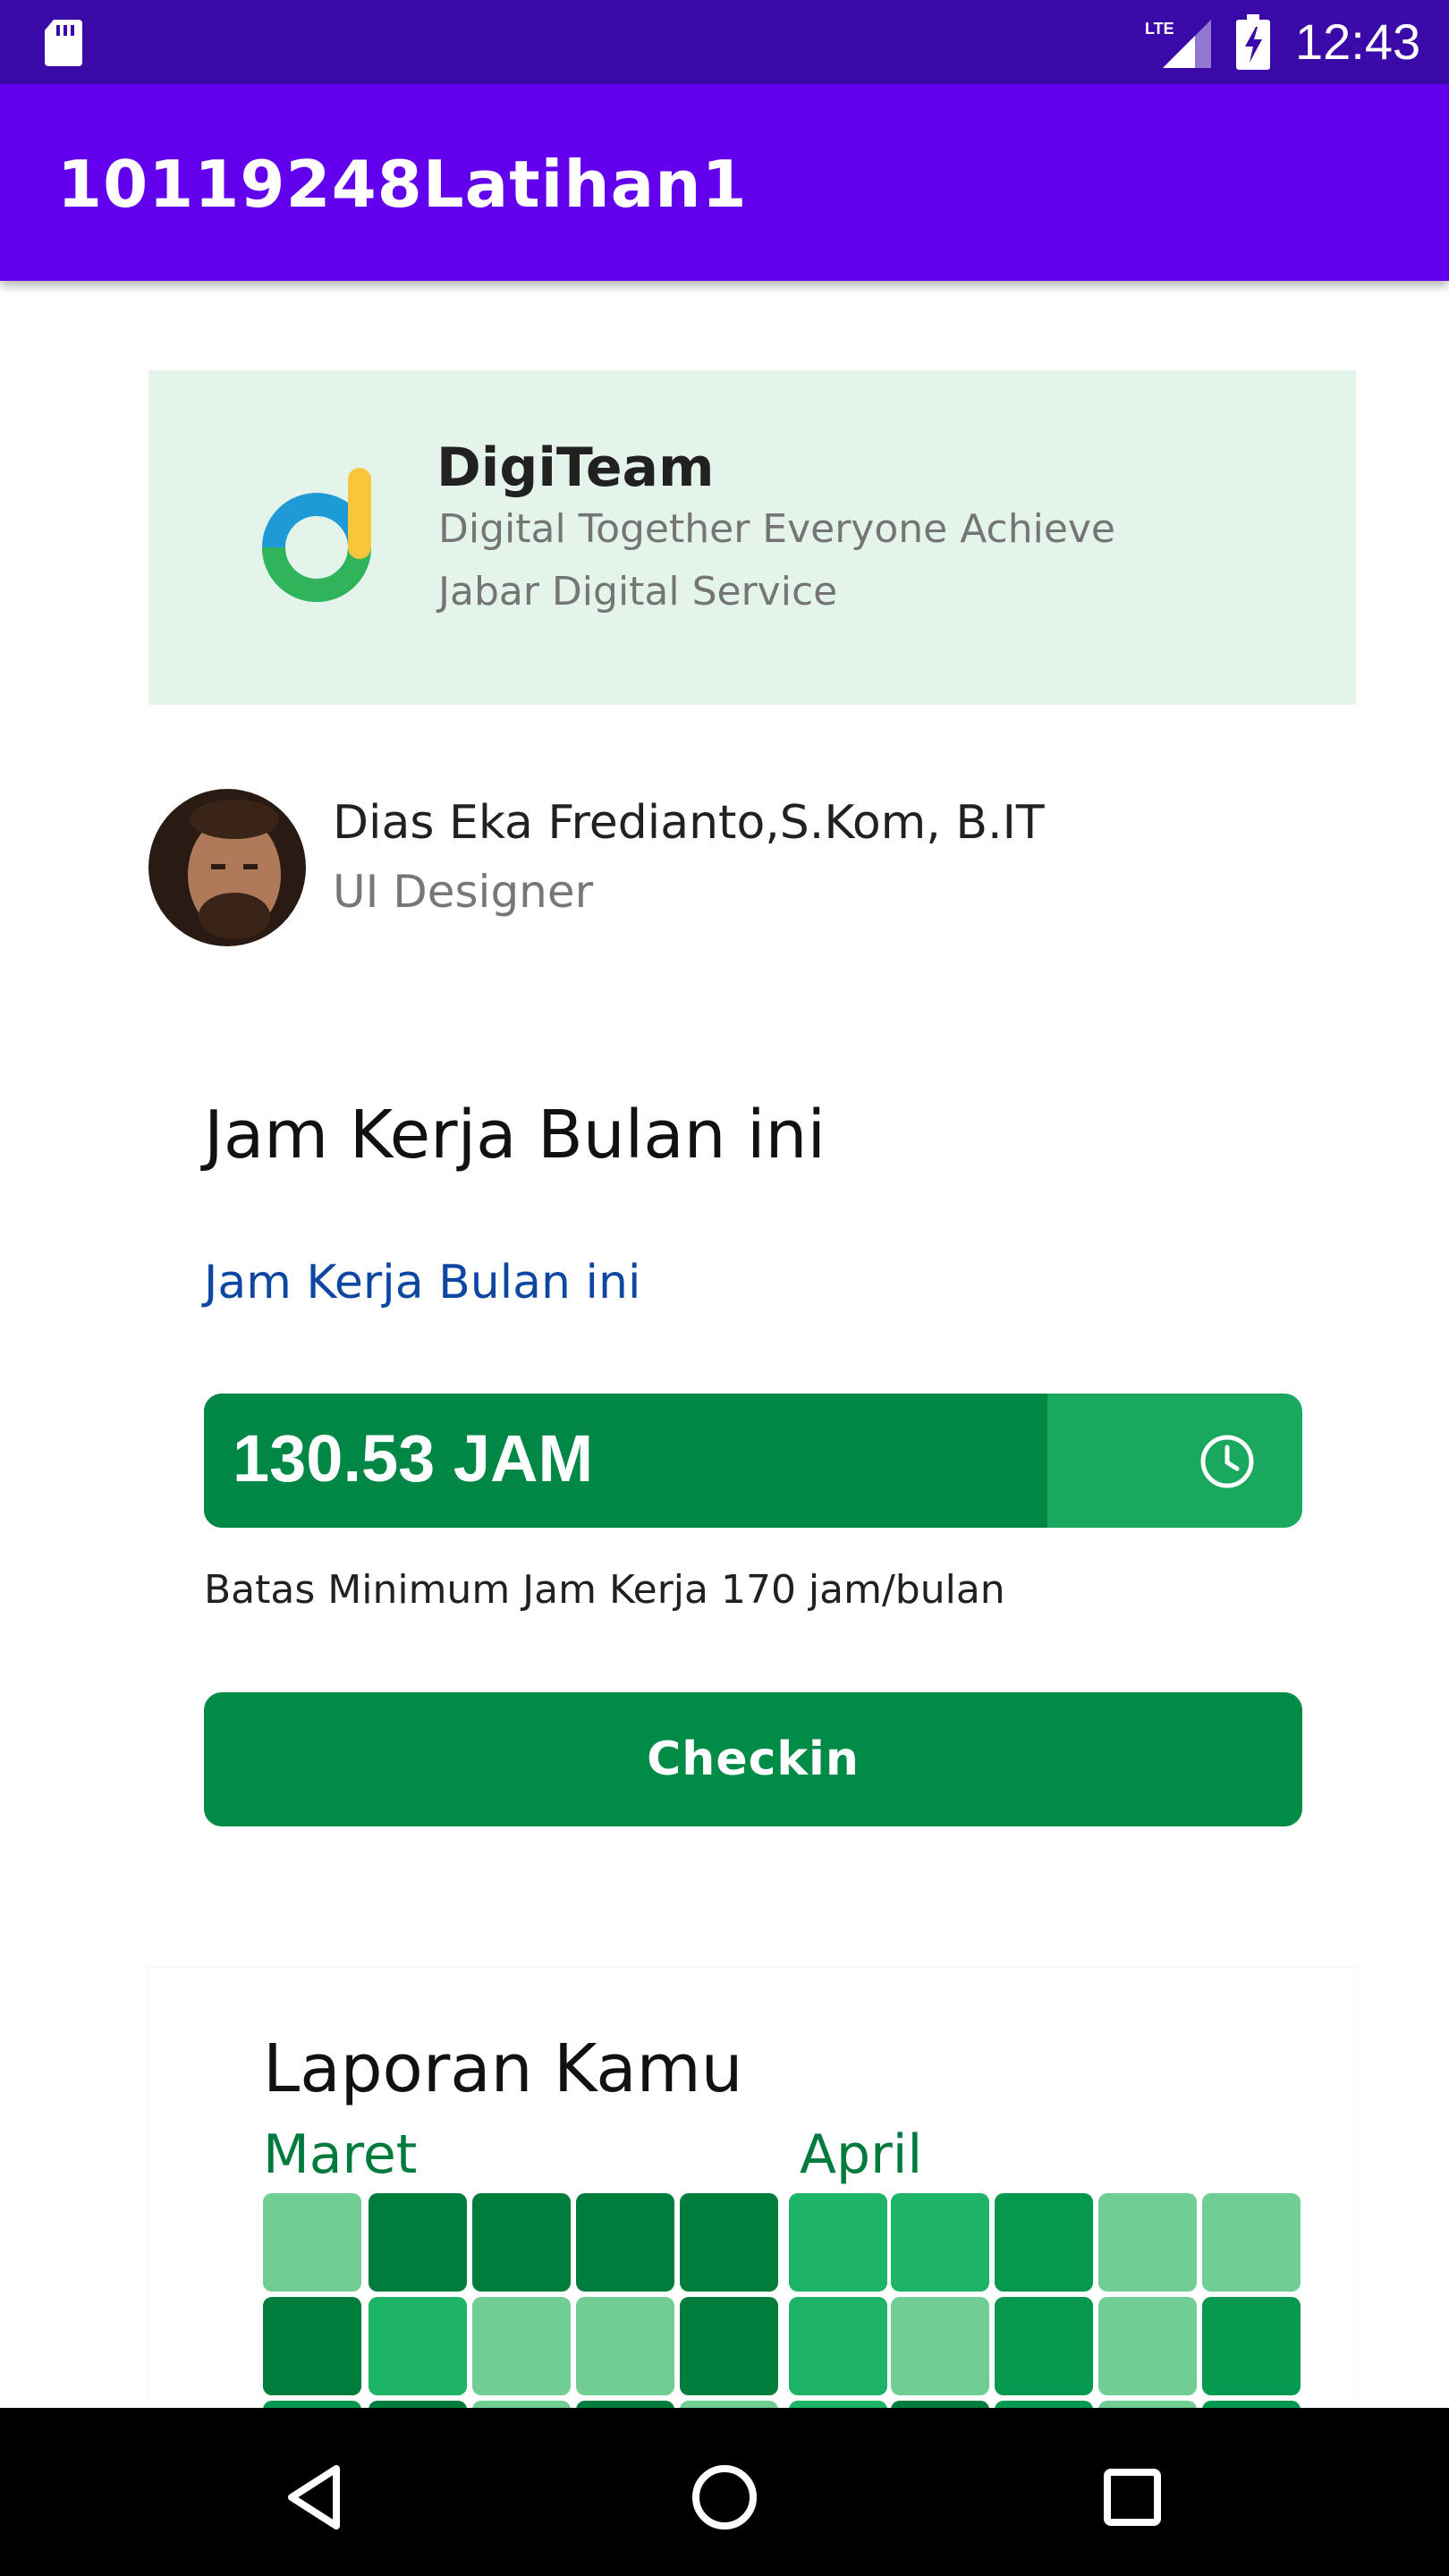 Image resolution: width=1449 pixels, height=2576 pixels. Describe the element at coordinates (227, 867) in the screenshot. I see `avatar` at that location.